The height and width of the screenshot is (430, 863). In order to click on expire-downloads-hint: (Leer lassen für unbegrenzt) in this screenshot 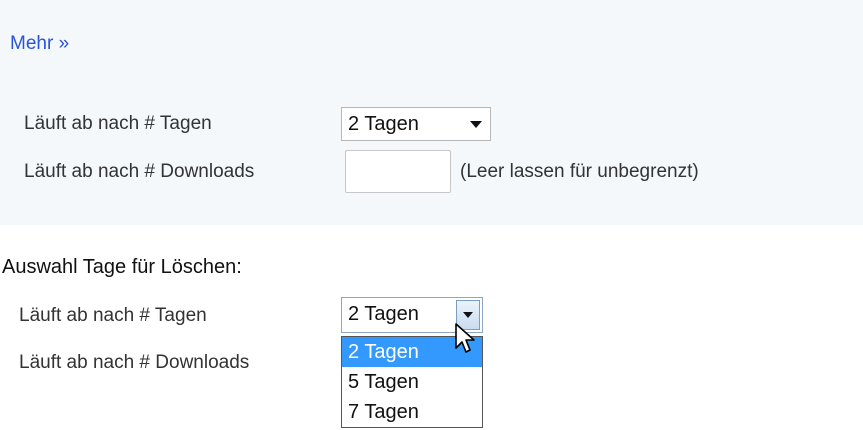, I will do `click(579, 171)`.